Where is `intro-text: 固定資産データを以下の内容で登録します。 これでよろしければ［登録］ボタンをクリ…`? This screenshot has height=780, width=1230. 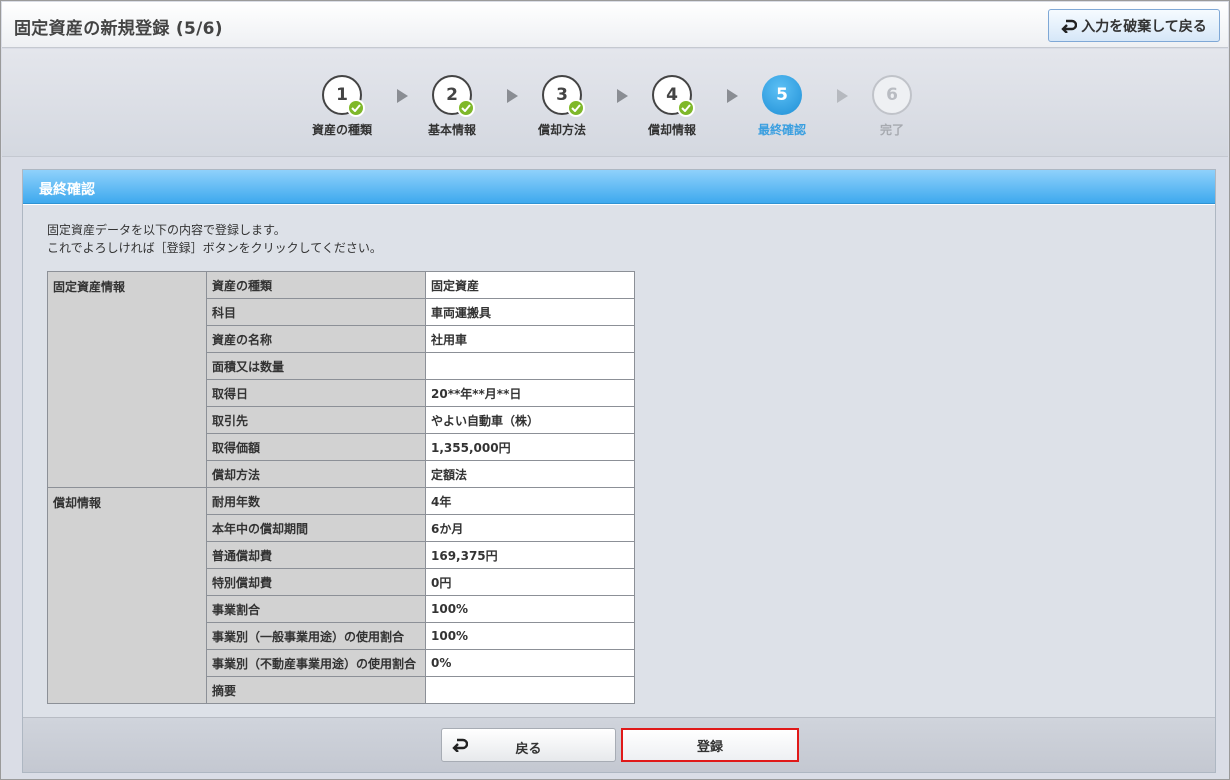 intro-text: 固定資産データを以下の内容で登録します。 これでよろしければ［登録］ボタンをクリ… is located at coordinates (214, 239).